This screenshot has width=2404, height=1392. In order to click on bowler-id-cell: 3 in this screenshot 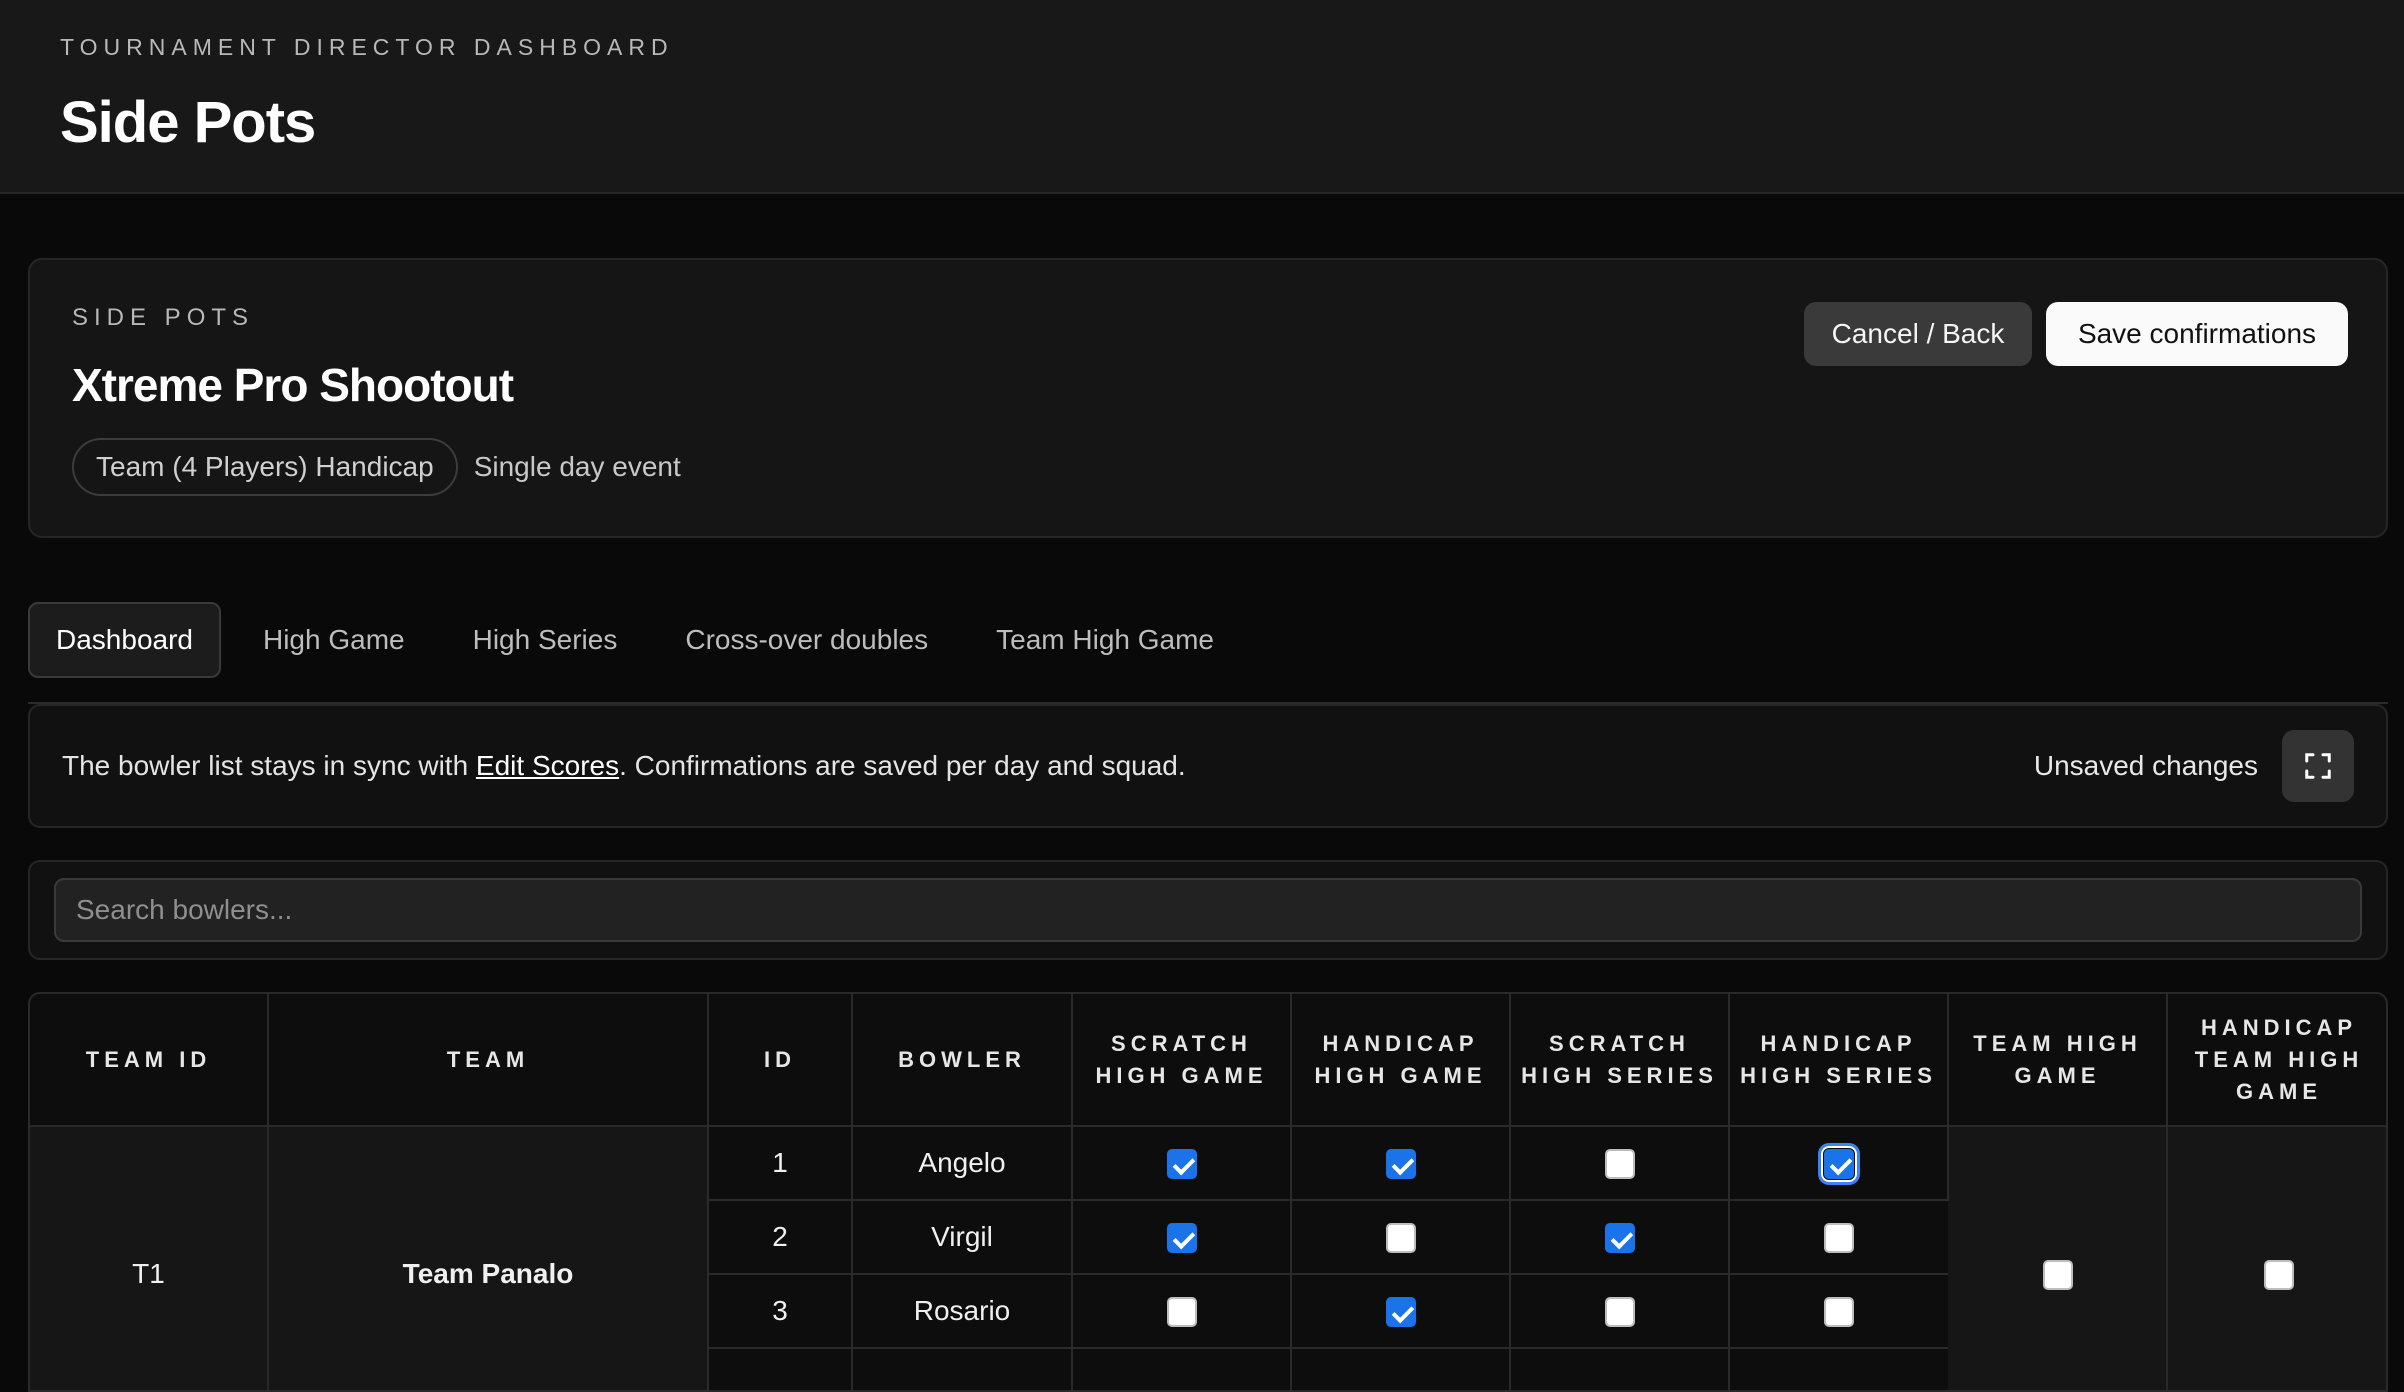, I will do `click(780, 1311)`.